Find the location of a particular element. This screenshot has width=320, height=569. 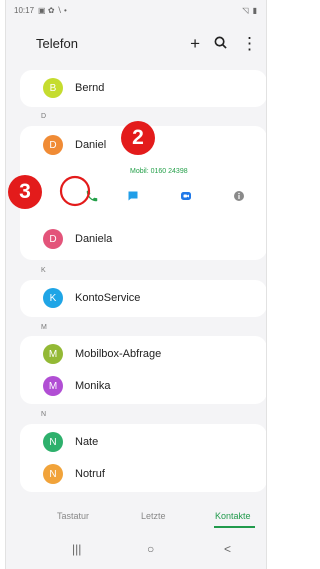

contact-card-n: N Nate N Notruf is located at coordinates (143, 458).